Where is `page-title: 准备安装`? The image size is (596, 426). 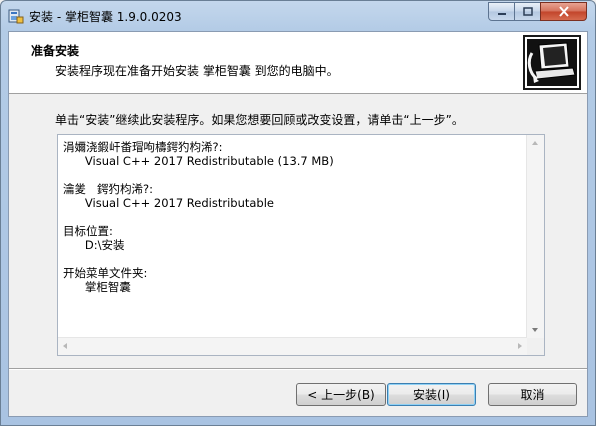
page-title: 准备安装 is located at coordinates (55, 51).